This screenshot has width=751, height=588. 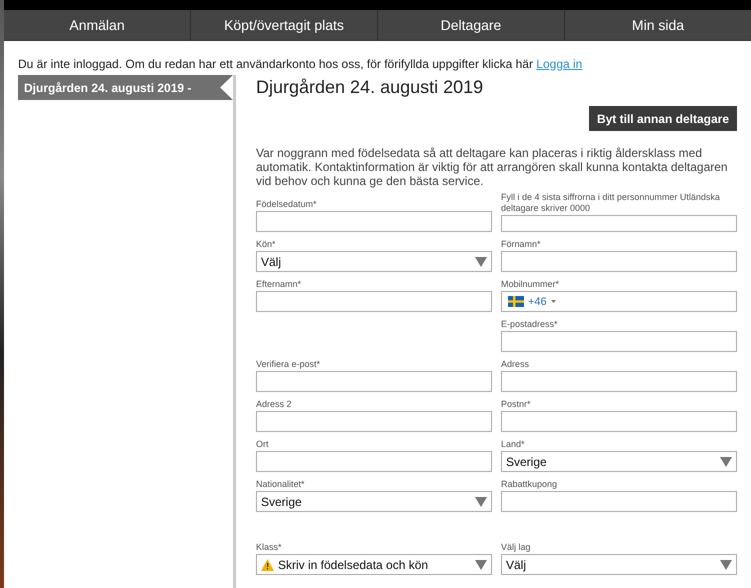 What do you see at coordinates (516, 404) in the screenshot?
I see `field-label: Postnr*` at bounding box center [516, 404].